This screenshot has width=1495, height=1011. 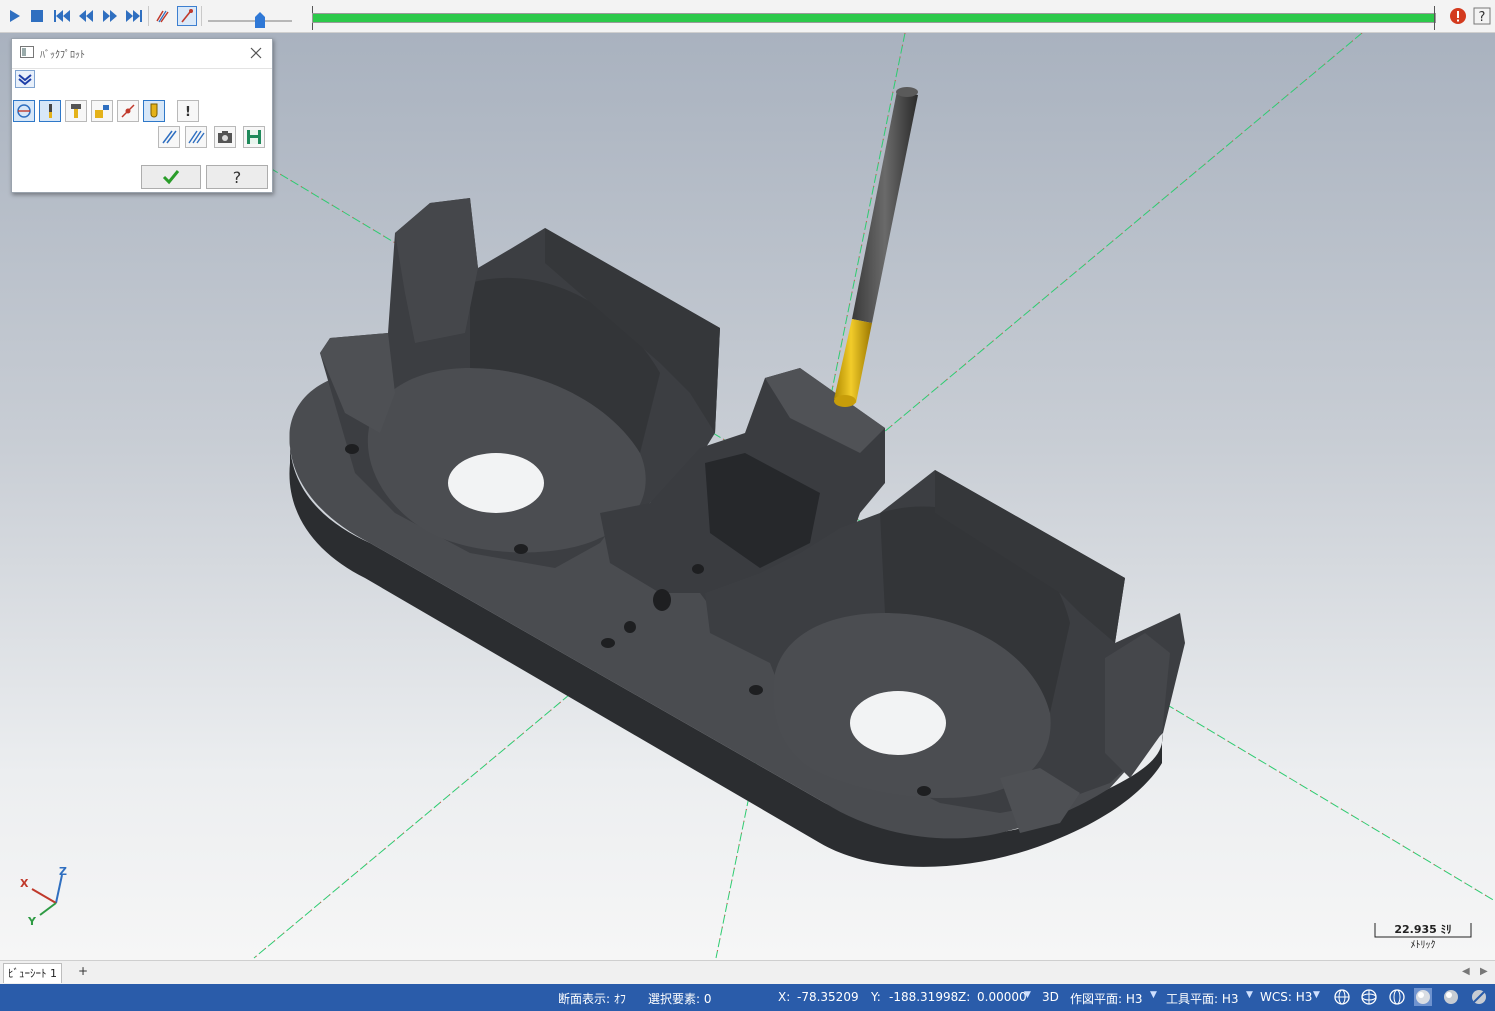 What do you see at coordinates (27, 52) in the screenshot?
I see `dialog-app-icon` at bounding box center [27, 52].